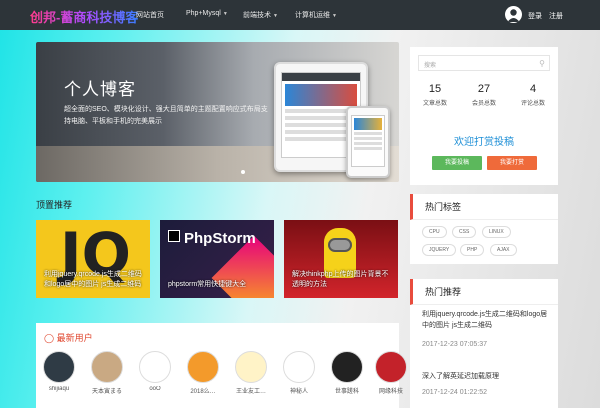  What do you see at coordinates (391, 390) in the screenshot?
I see `user-name: 网缘科技` at bounding box center [391, 390].